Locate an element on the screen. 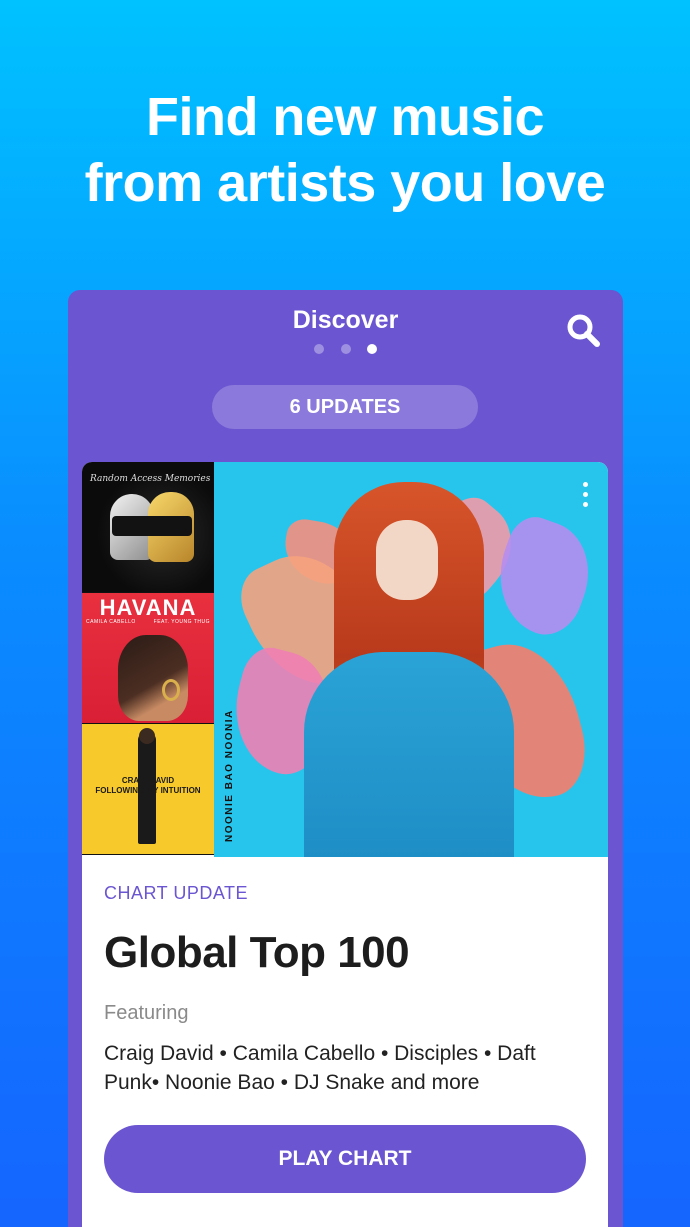 Image resolution: width=690 pixels, height=1227 pixels. more-vertical-icon is located at coordinates (585, 484).